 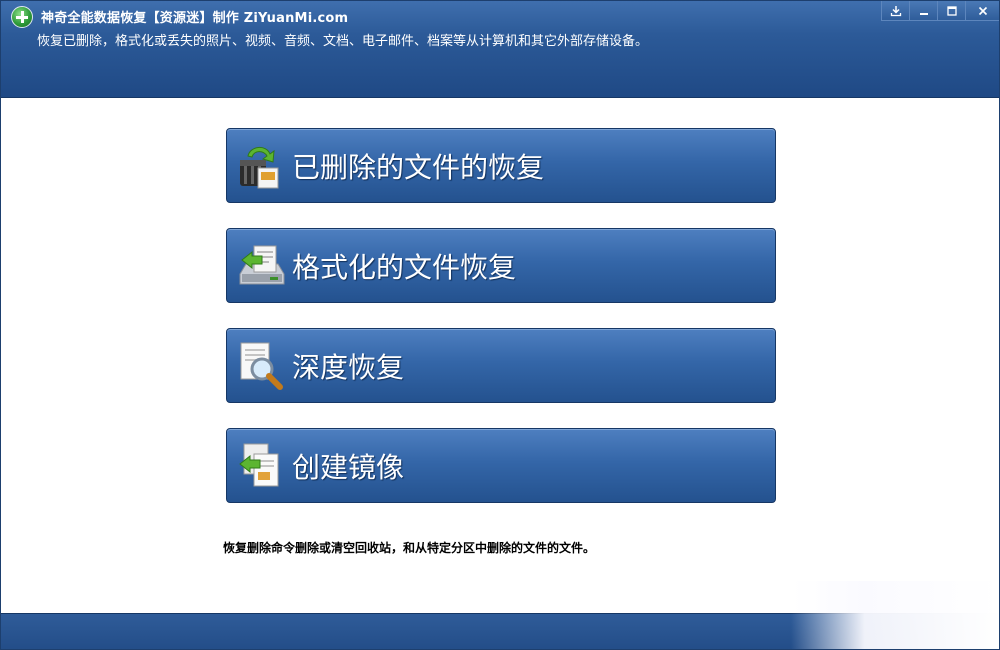 I want to click on window-controls, so click(x=940, y=11).